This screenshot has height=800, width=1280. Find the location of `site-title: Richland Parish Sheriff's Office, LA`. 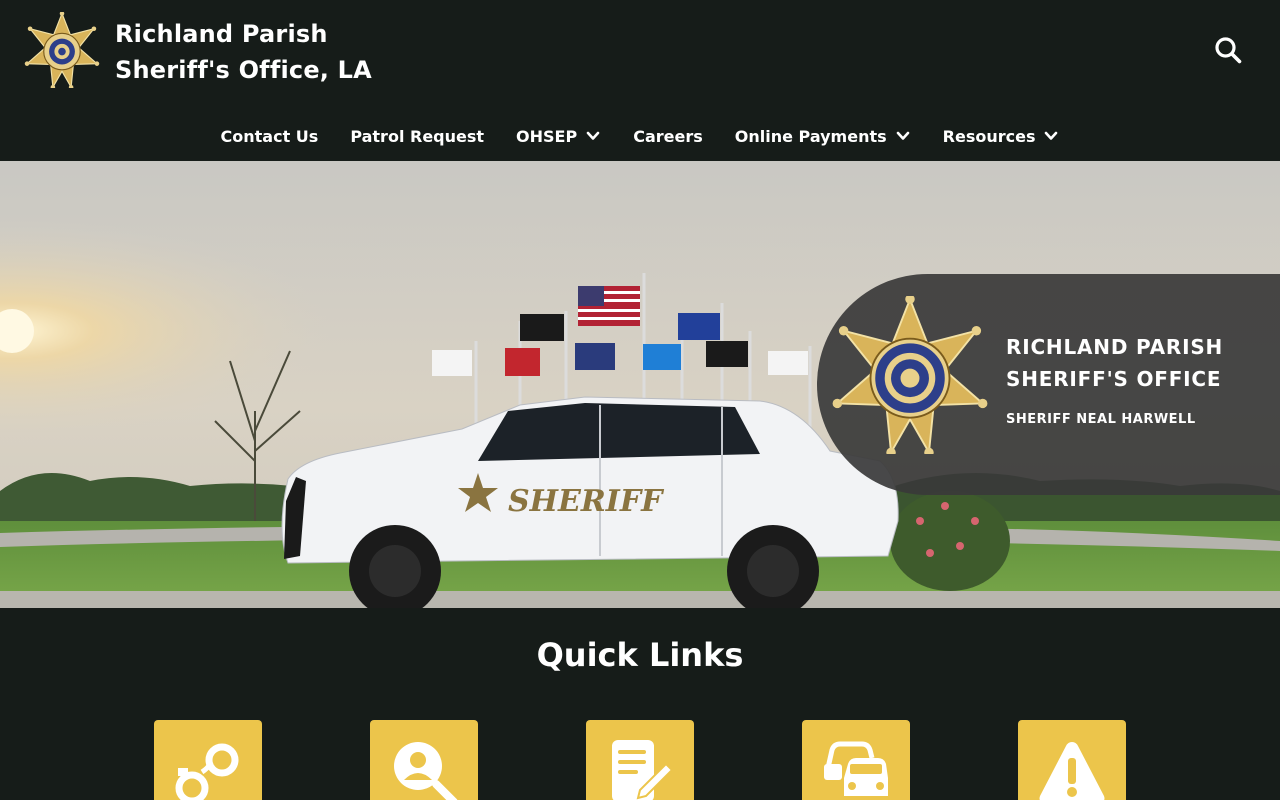

site-title: Richland Parish Sheriff's Office, LA is located at coordinates (265, 52).